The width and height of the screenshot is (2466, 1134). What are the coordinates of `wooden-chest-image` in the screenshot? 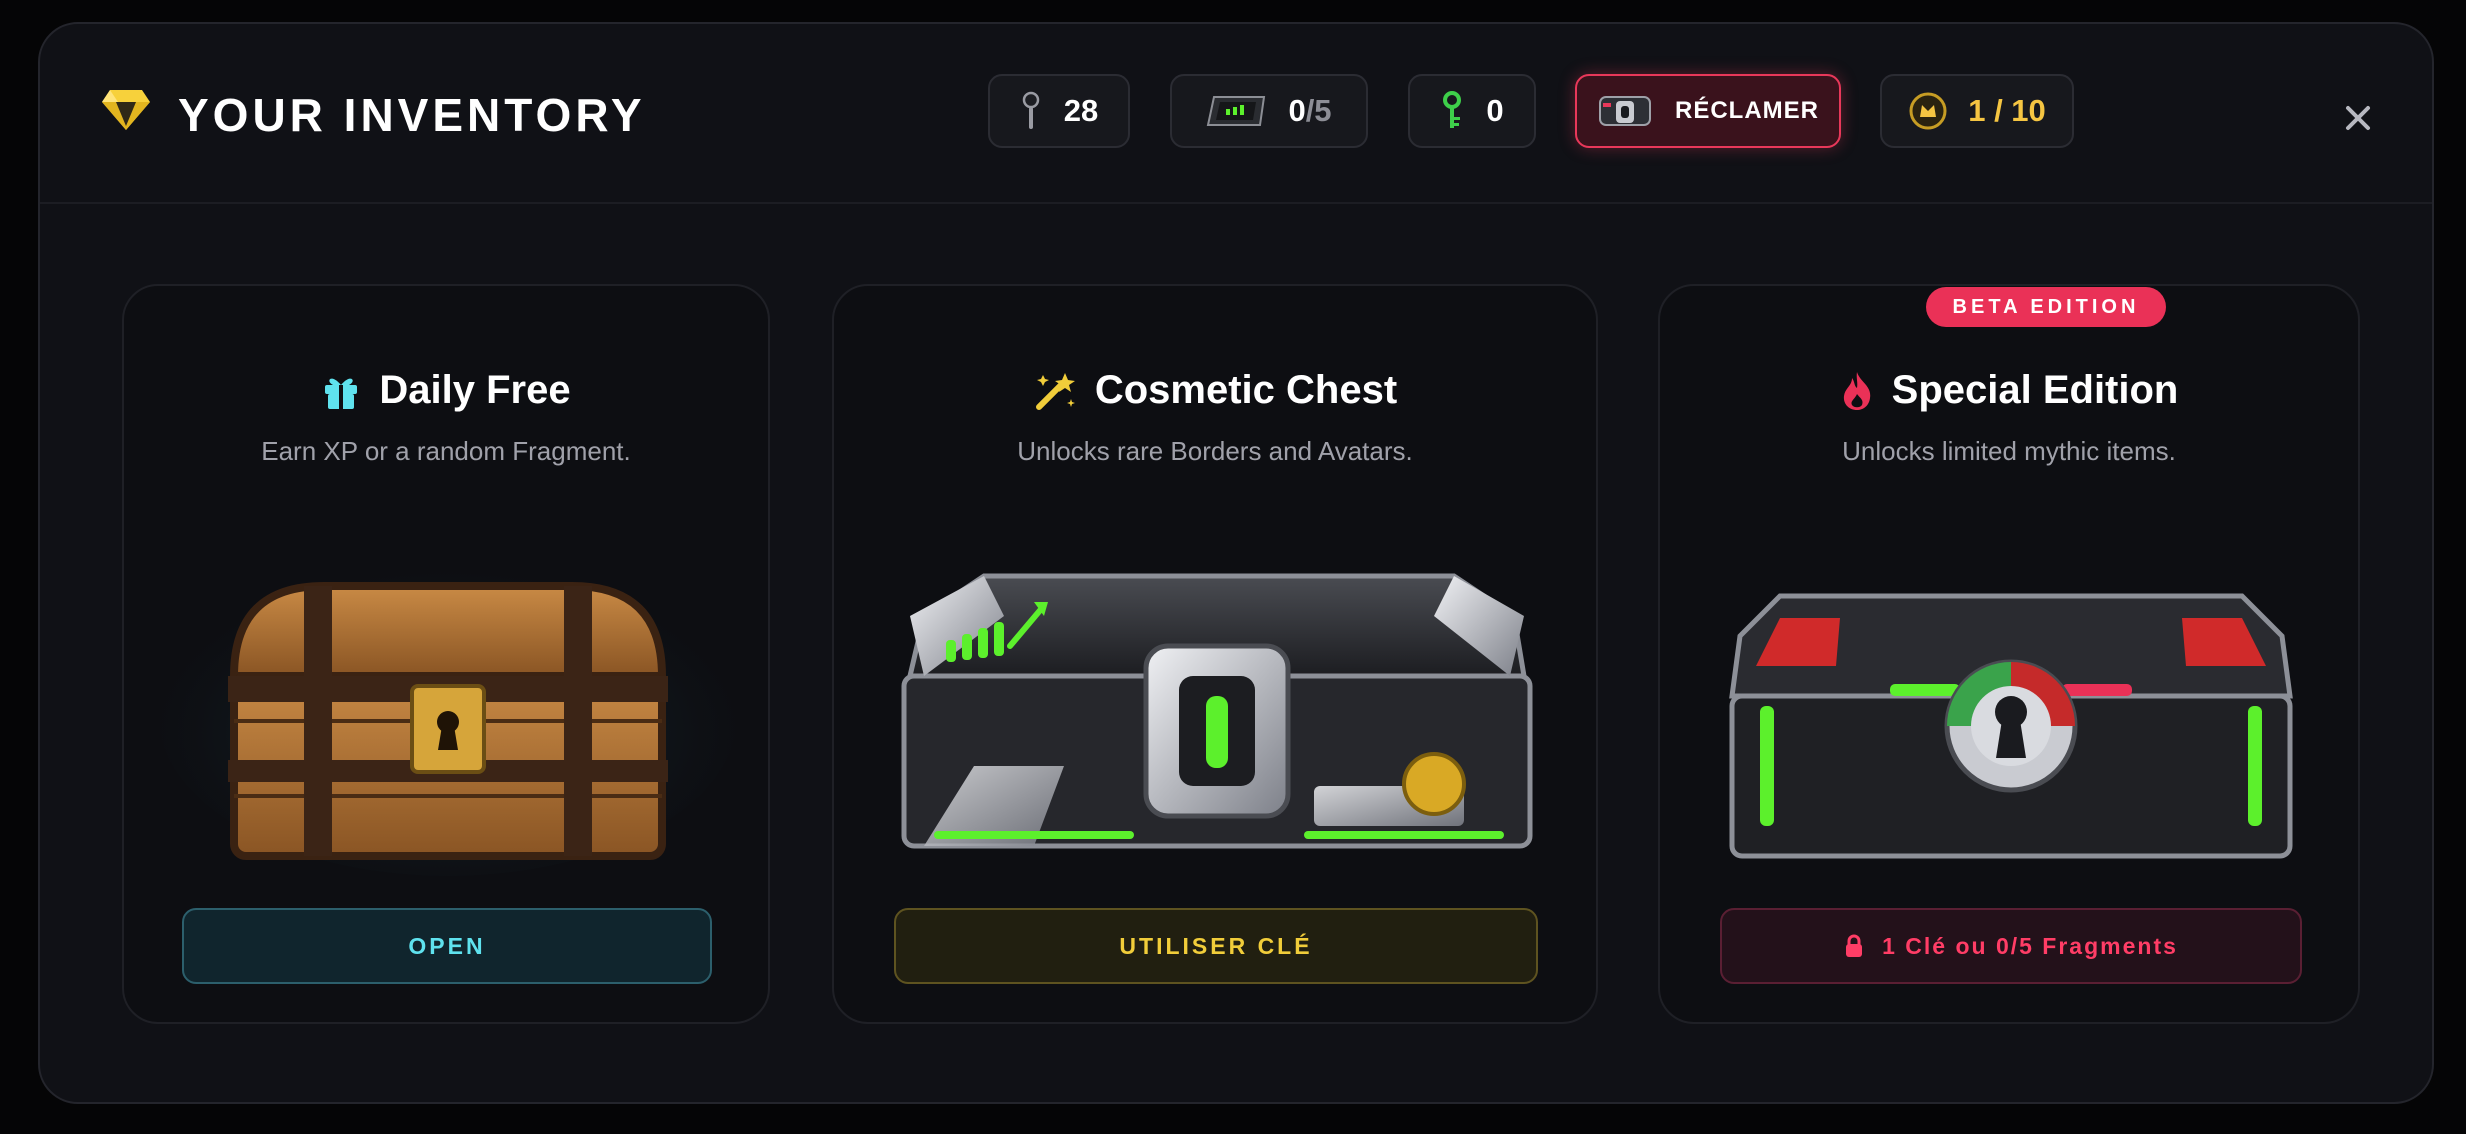 It's located at (448, 716).